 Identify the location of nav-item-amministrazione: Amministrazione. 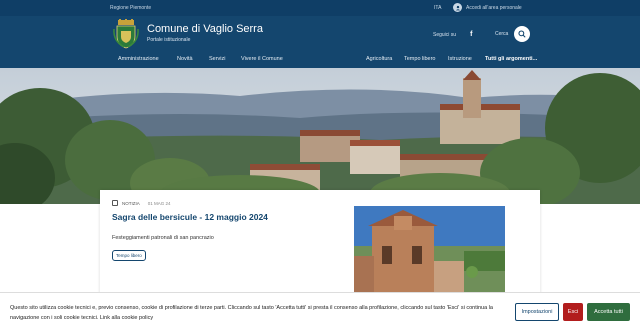
(138, 59).